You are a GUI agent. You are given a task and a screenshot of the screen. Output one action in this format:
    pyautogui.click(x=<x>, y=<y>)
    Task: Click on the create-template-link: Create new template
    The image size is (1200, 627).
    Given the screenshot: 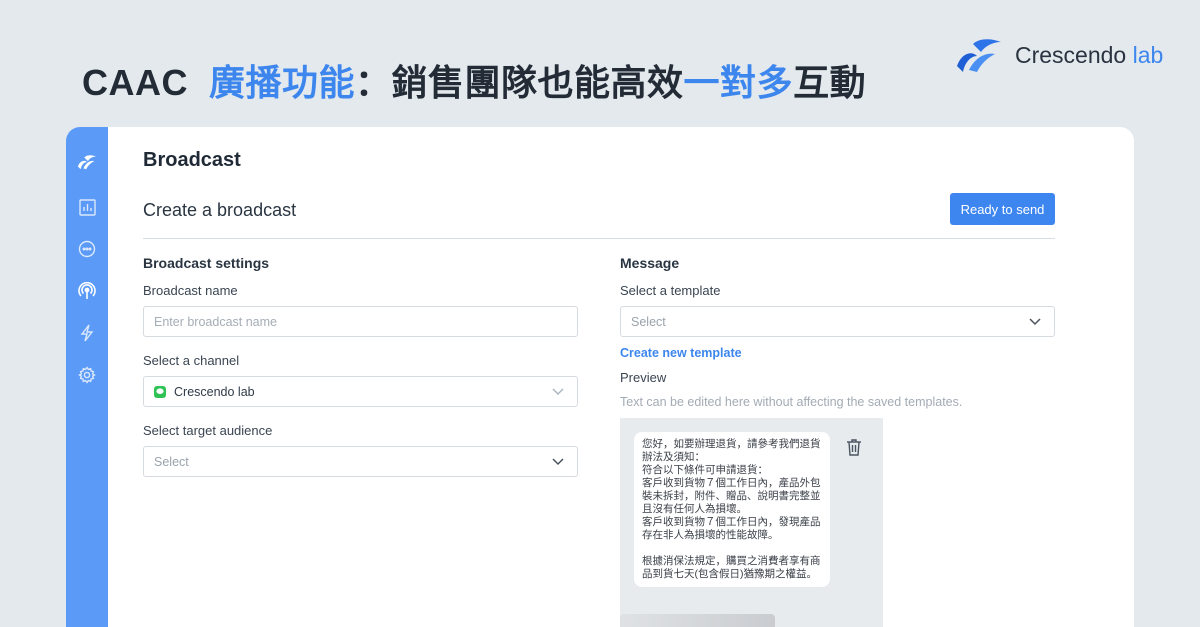 What is the action you would take?
    pyautogui.click(x=681, y=353)
    